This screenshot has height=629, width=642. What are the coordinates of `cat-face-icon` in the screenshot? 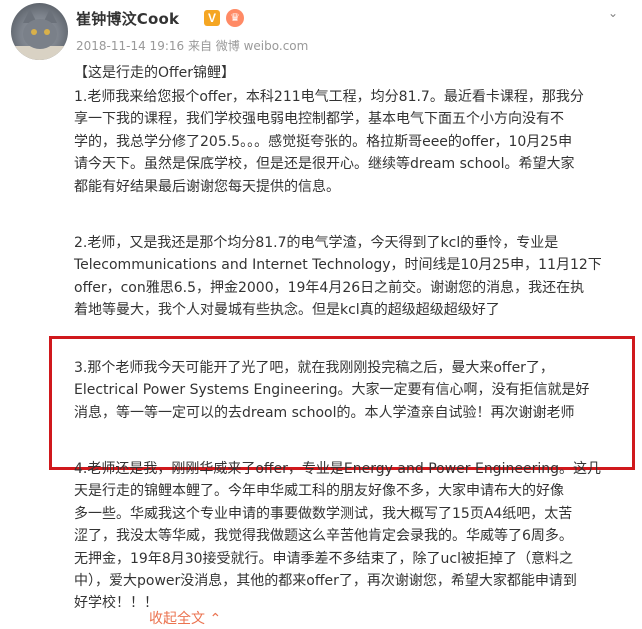 It's located at (40, 34).